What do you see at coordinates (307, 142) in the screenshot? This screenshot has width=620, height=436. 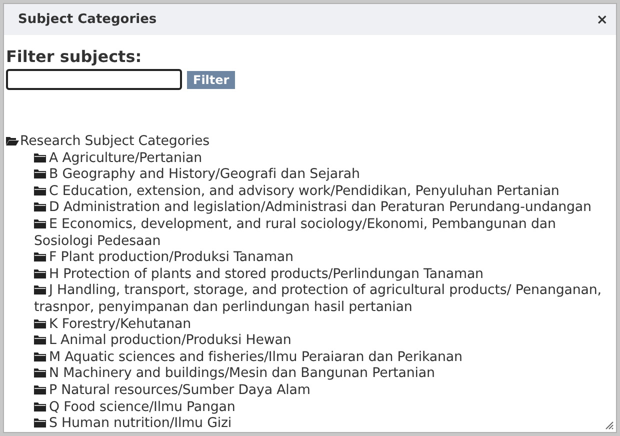 I see `tree-item: Research Subject Categories` at bounding box center [307, 142].